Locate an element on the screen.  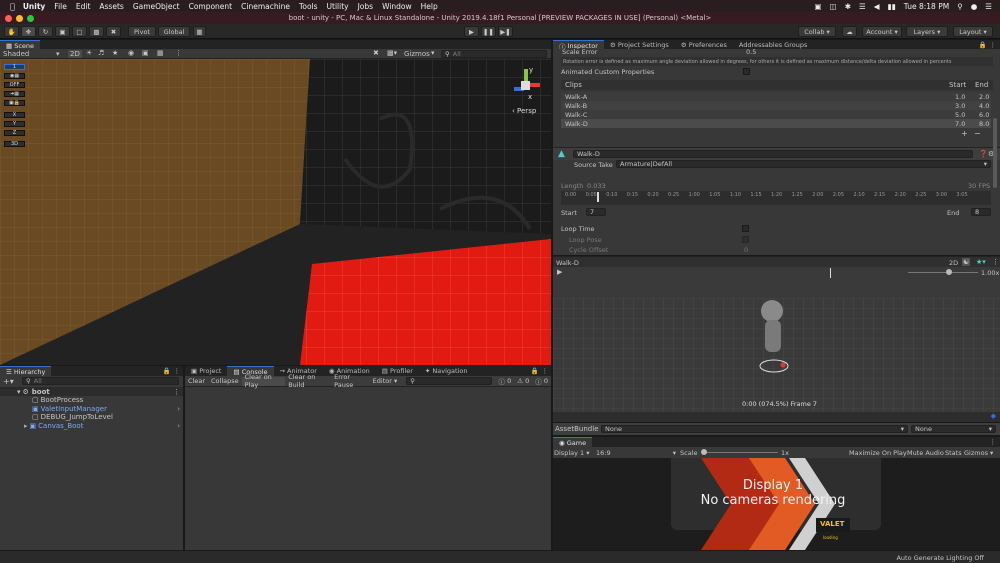
lighting-status: Auto Generate Lighting Off is located at coordinates (940, 558).